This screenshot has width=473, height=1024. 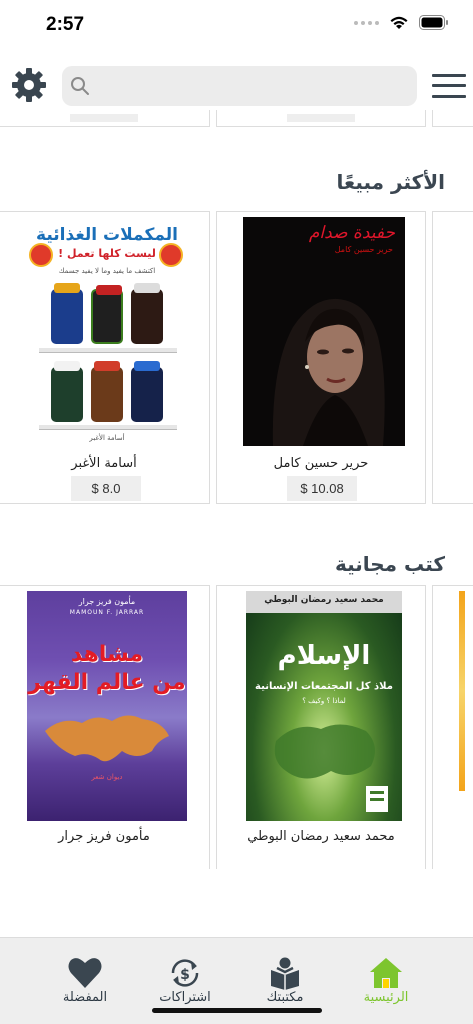 I want to click on tab-favorites: المفضلة, so click(x=85, y=978).